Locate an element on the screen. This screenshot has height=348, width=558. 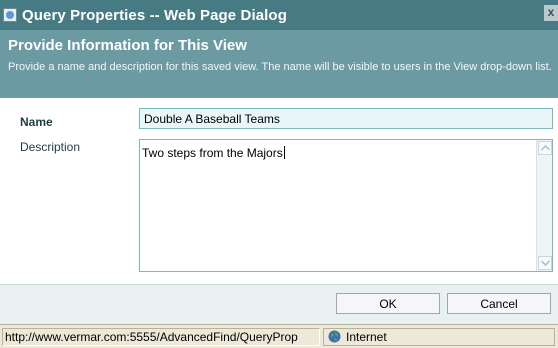
title-bar: Query Properties -- Web Page Dialog x is located at coordinates (279, 15).